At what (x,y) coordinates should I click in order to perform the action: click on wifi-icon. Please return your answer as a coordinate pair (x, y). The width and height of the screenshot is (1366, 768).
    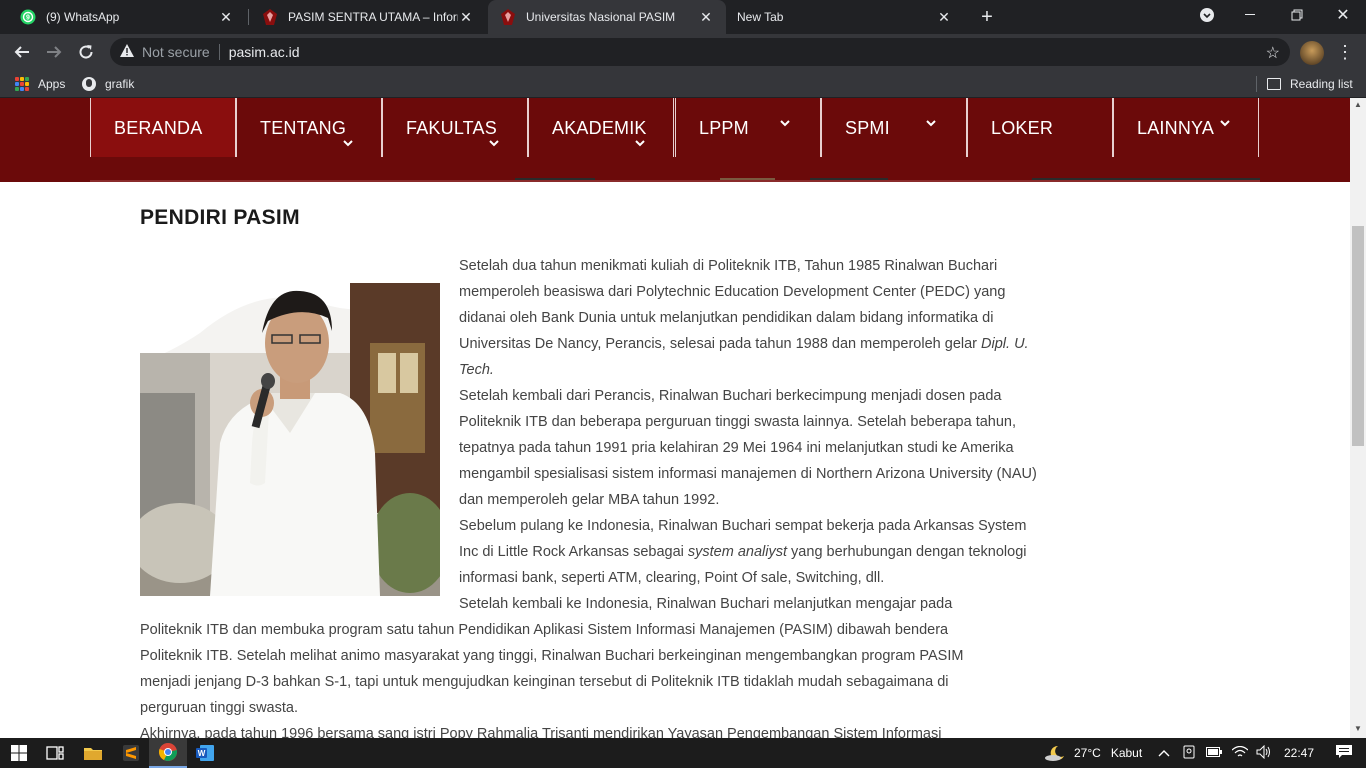
    Looking at the image, I should click on (1240, 753).